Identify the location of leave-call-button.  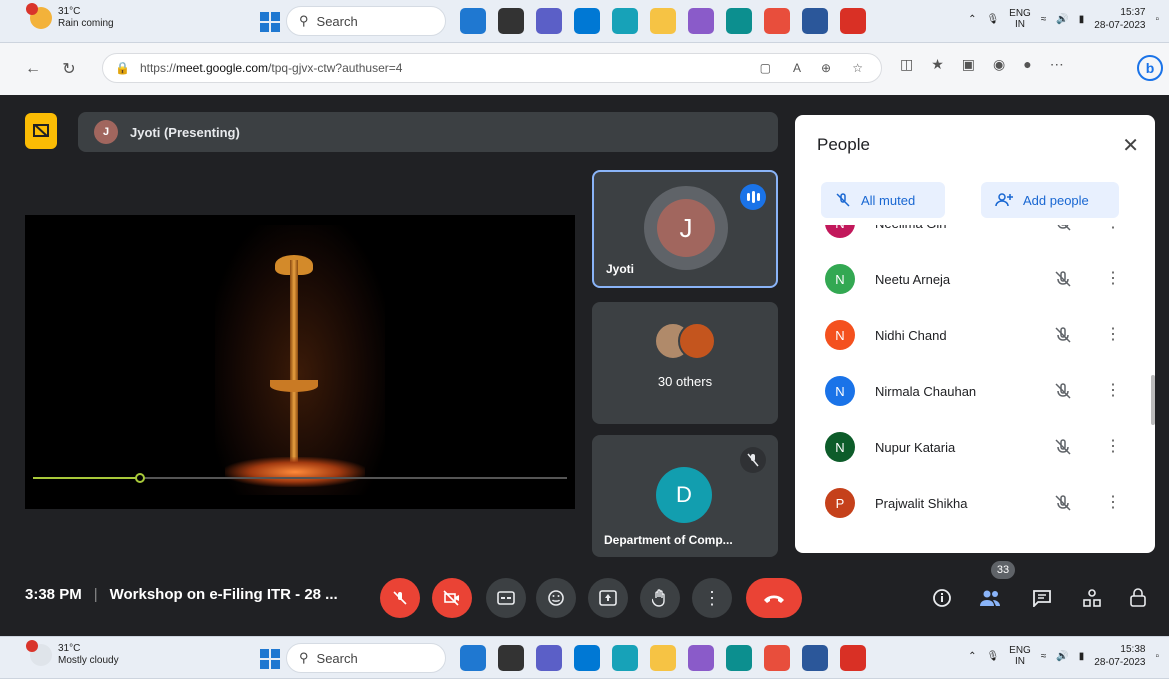
(774, 598).